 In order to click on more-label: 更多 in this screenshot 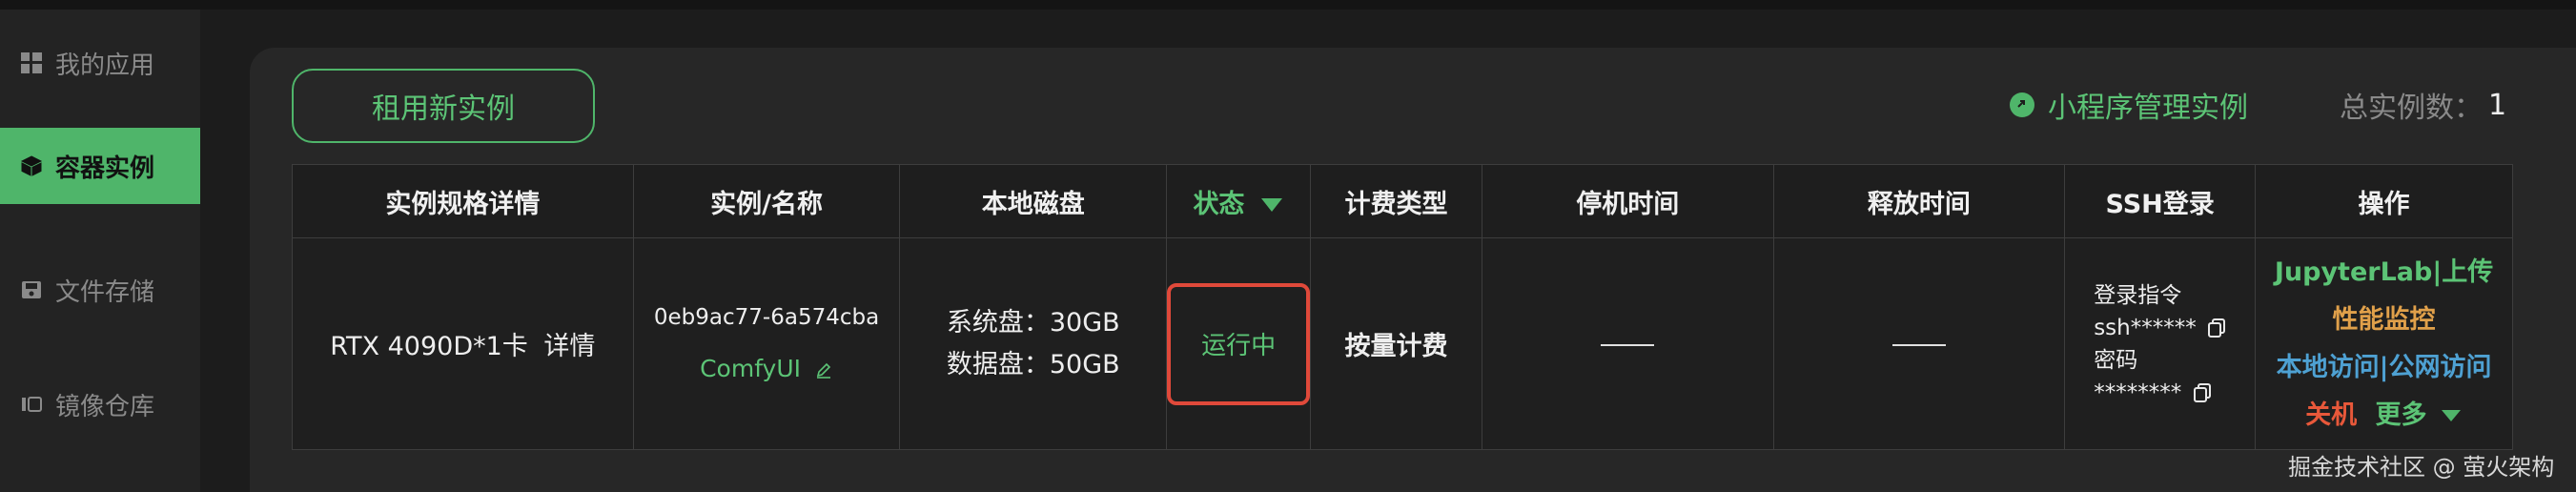, I will do `click(2401, 415)`.